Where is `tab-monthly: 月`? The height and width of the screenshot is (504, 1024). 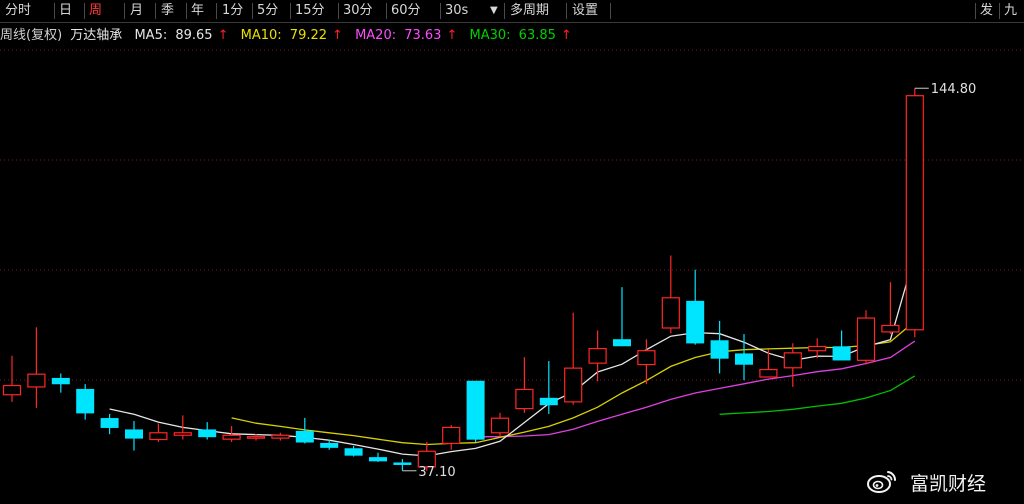 tab-monthly: 月 is located at coordinates (141, 11).